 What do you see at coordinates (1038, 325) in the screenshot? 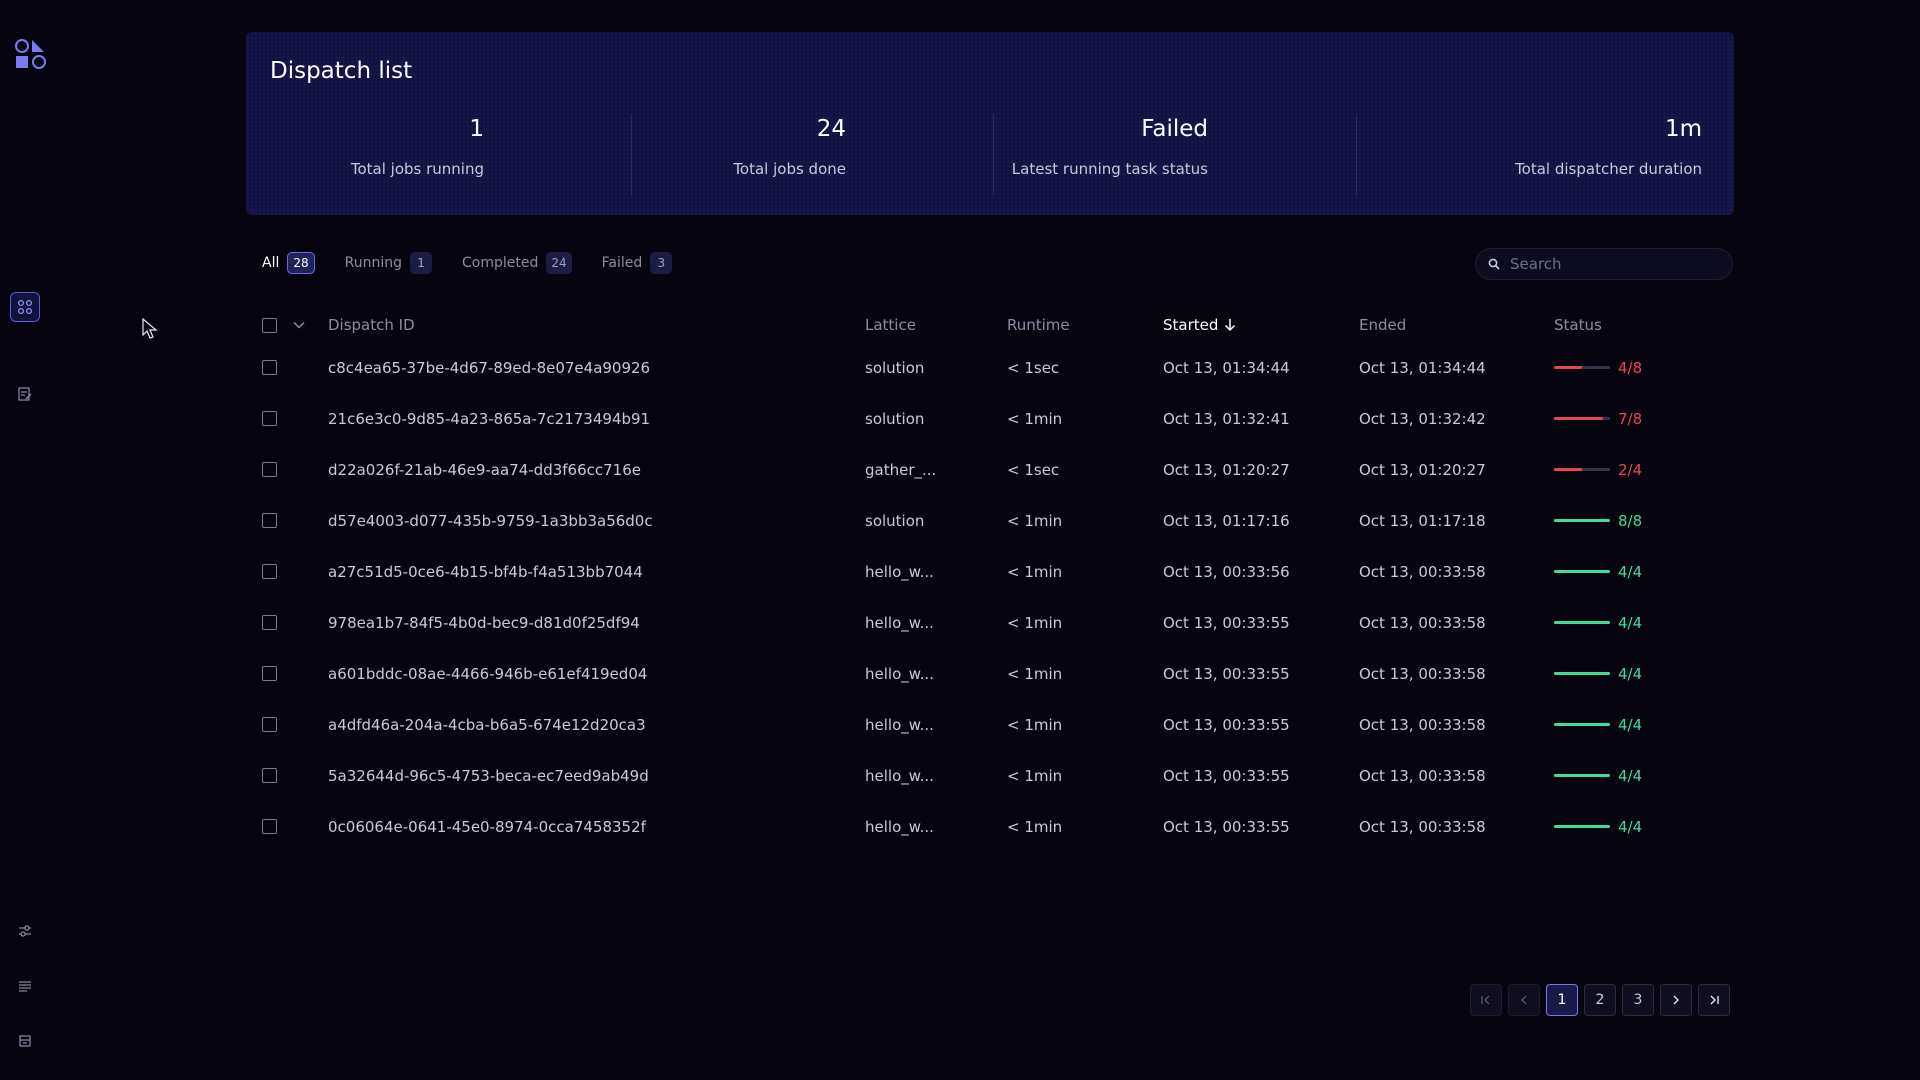
I see `column-header-runtime: Runtime` at bounding box center [1038, 325].